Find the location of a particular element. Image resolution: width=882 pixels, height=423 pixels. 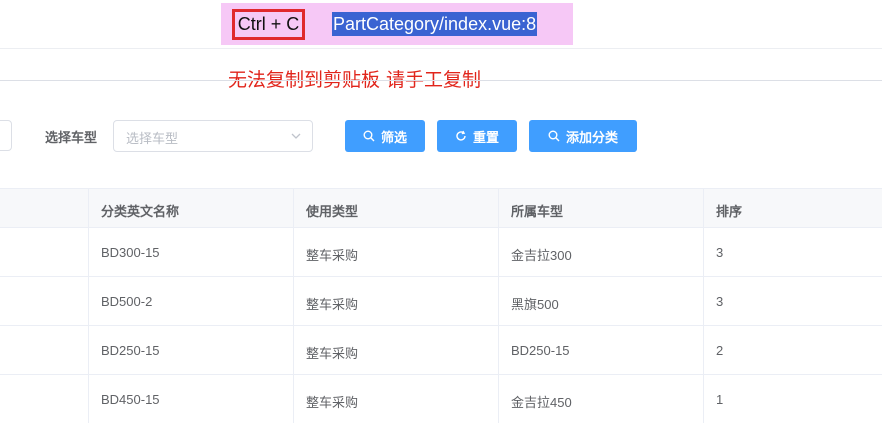

column-header-vehicle-model: 所属车型 is located at coordinates (537, 210).